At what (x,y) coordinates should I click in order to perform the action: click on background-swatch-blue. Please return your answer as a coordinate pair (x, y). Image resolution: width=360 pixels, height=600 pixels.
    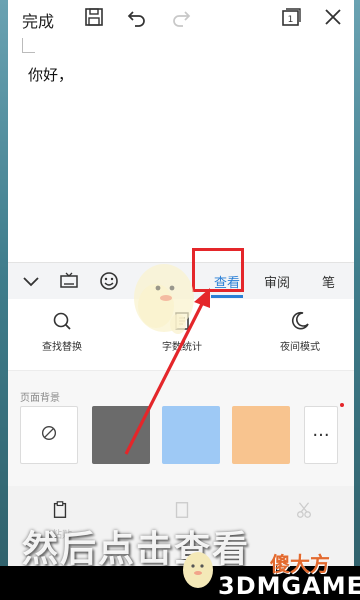
    Looking at the image, I should click on (191, 435).